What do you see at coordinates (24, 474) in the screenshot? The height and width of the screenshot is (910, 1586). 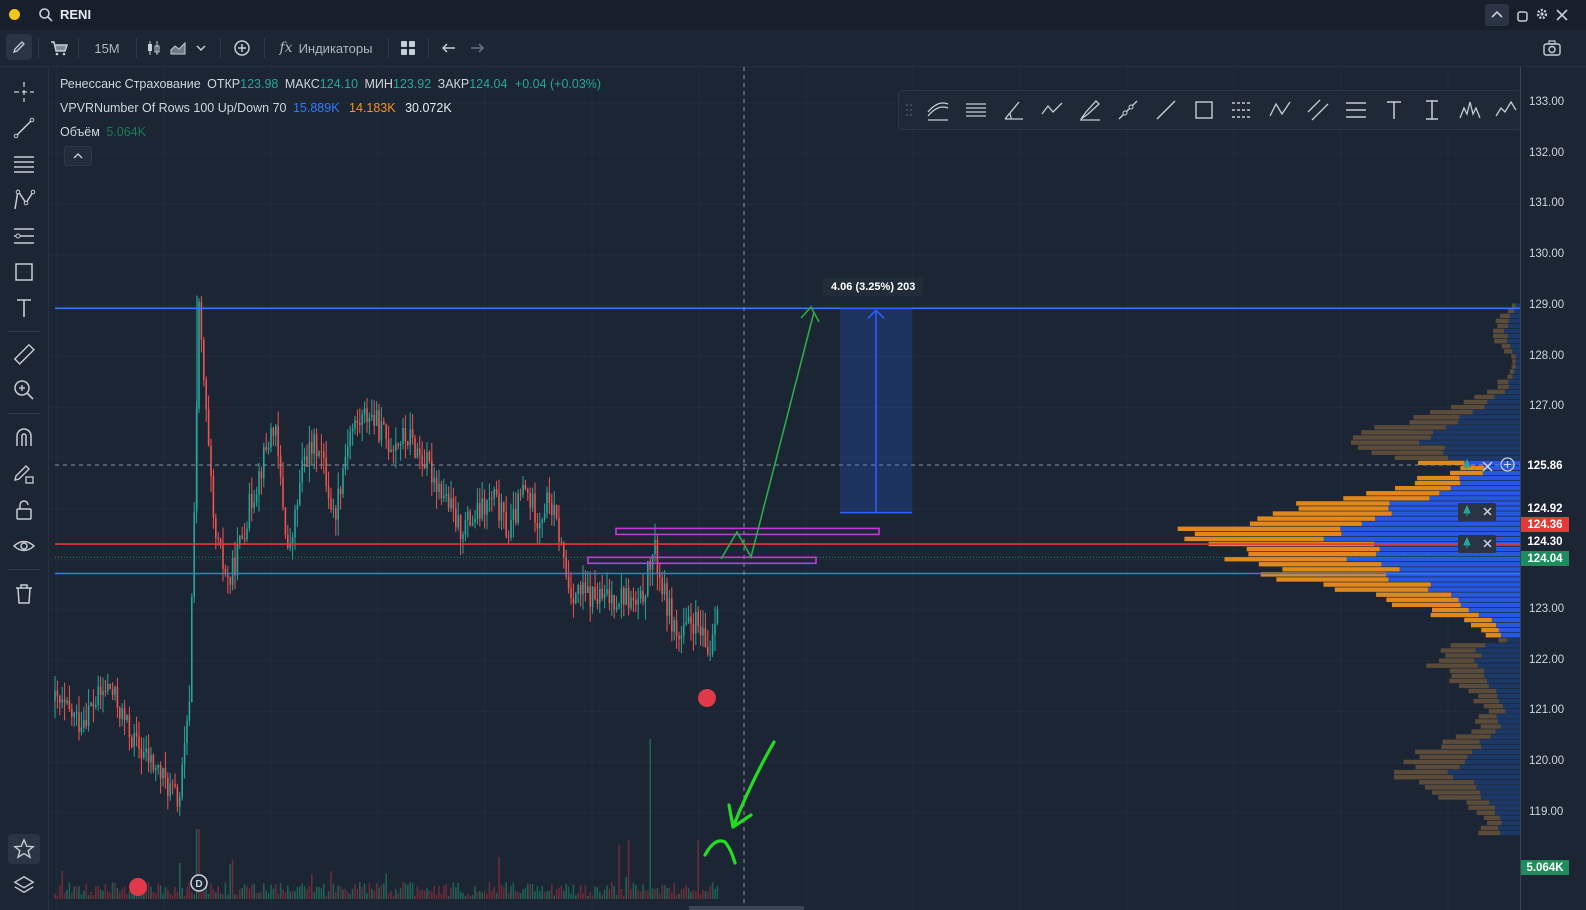 I see `lock-drawing-icon` at bounding box center [24, 474].